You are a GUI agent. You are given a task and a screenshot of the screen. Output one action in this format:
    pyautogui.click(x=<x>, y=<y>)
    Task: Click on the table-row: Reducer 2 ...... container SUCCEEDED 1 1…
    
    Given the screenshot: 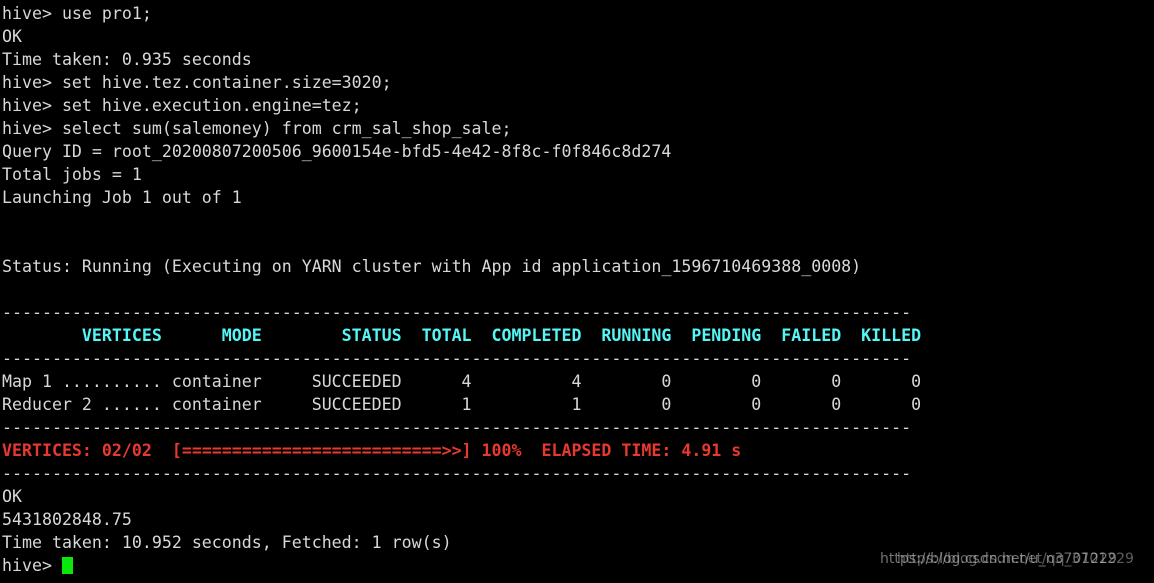 What is the action you would take?
    pyautogui.click(x=462, y=404)
    